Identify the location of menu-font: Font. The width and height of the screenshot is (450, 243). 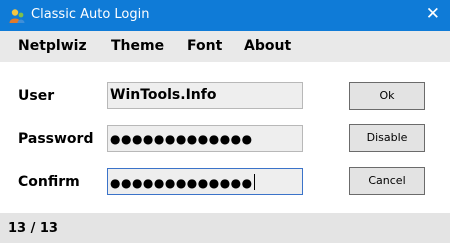
(204, 46).